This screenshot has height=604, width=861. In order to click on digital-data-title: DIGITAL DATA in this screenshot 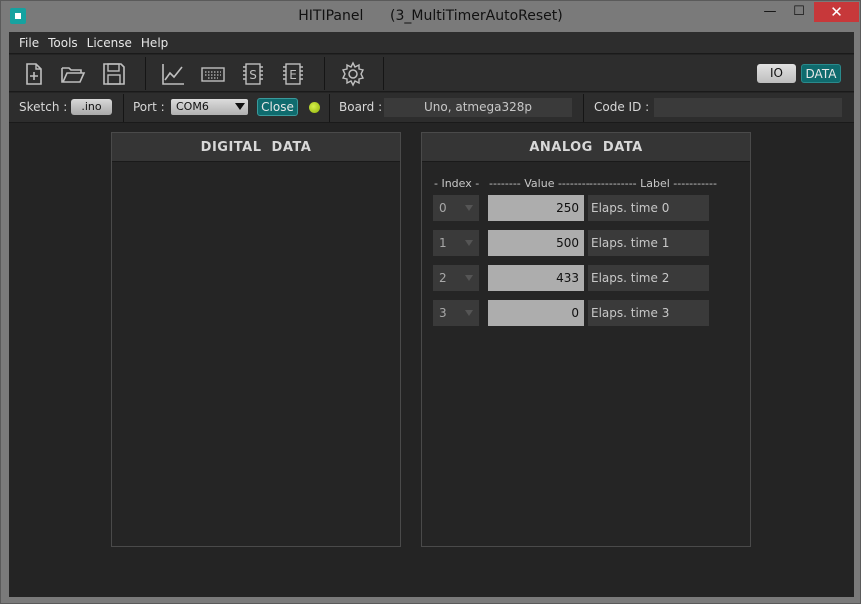, I will do `click(256, 147)`.